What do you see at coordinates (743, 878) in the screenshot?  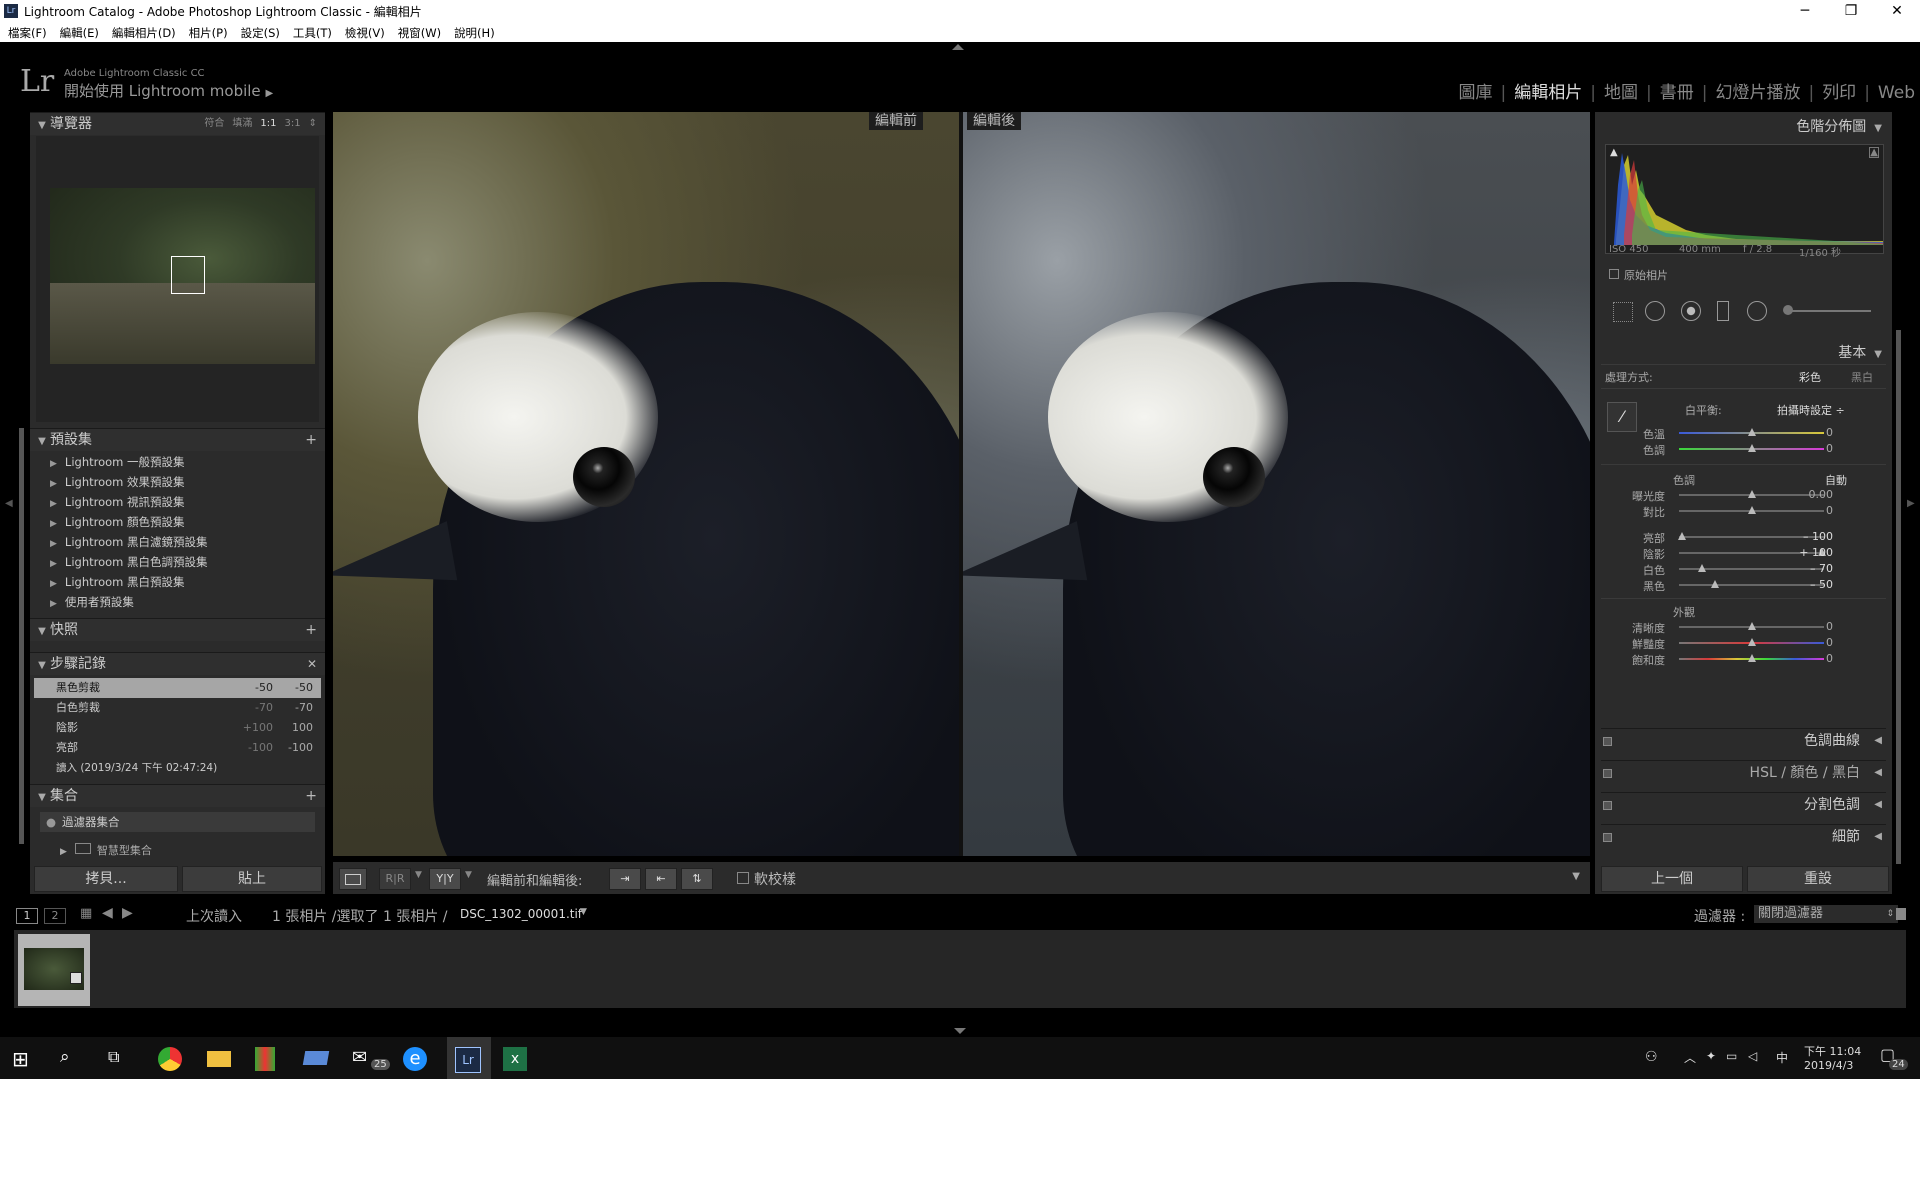 I see `softproof-checkbox` at bounding box center [743, 878].